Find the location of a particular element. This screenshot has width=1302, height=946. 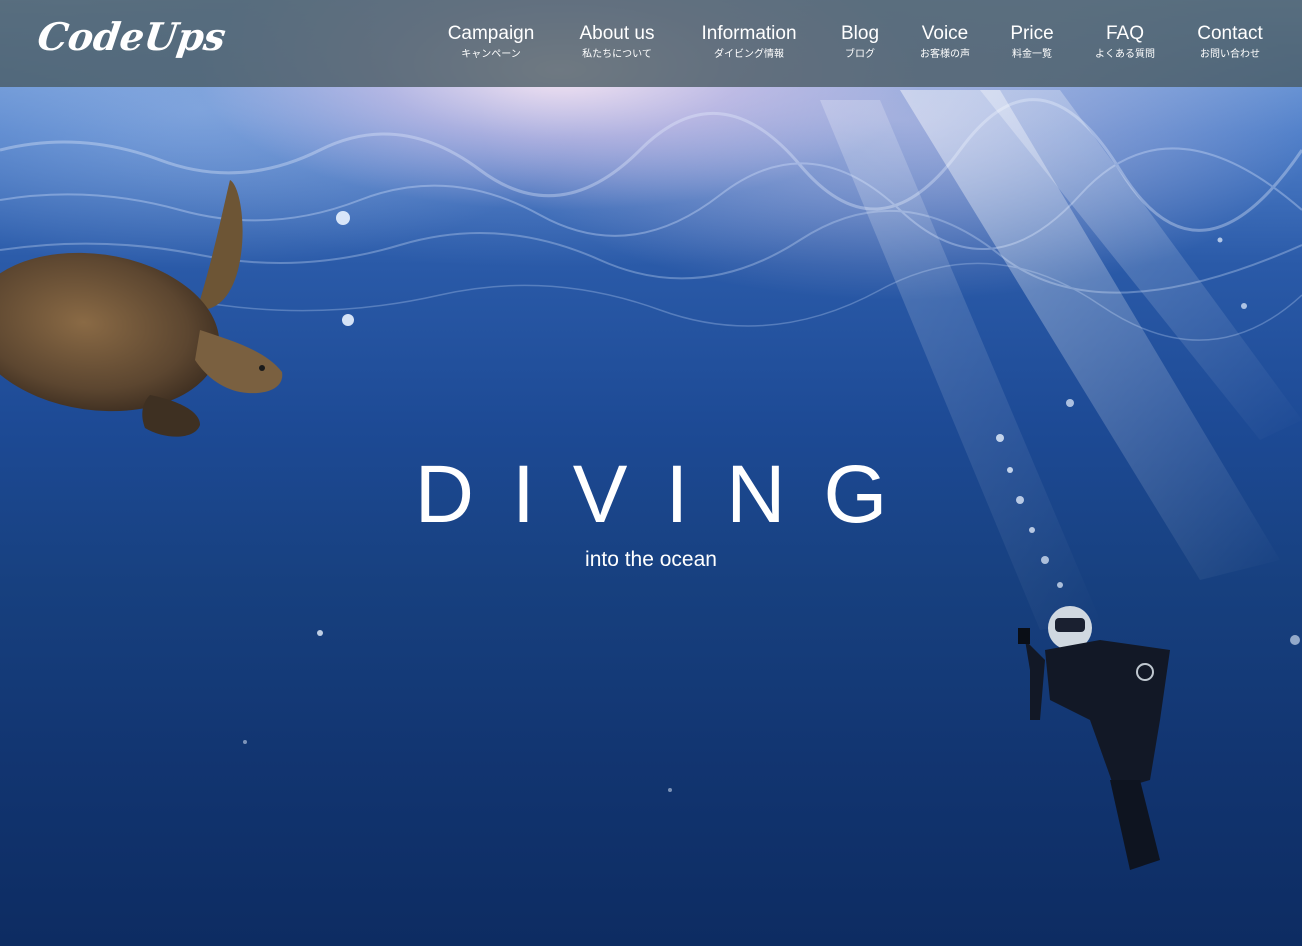

sea-turtle-image is located at coordinates (141, 308).